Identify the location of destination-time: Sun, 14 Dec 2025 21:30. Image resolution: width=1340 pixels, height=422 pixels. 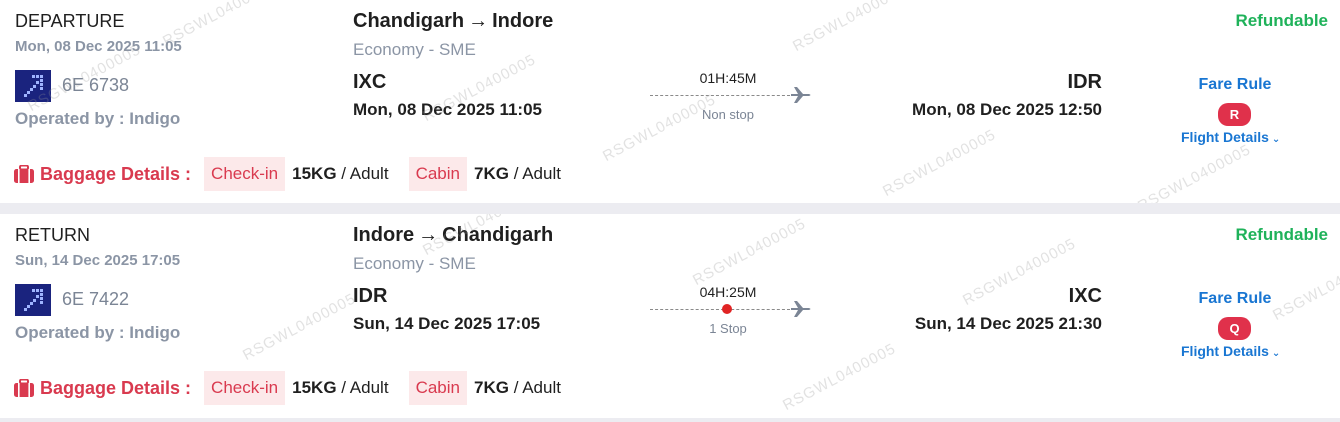
(1008, 323).